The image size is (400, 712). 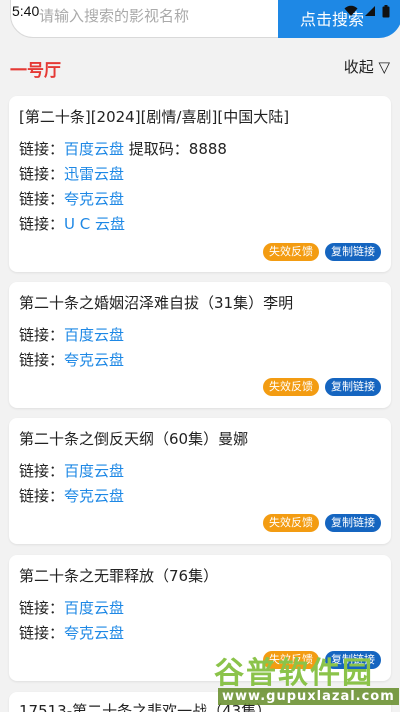 What do you see at coordinates (119, 576) in the screenshot?
I see `resource-title: 第二十条之无罪释放（76集）` at bounding box center [119, 576].